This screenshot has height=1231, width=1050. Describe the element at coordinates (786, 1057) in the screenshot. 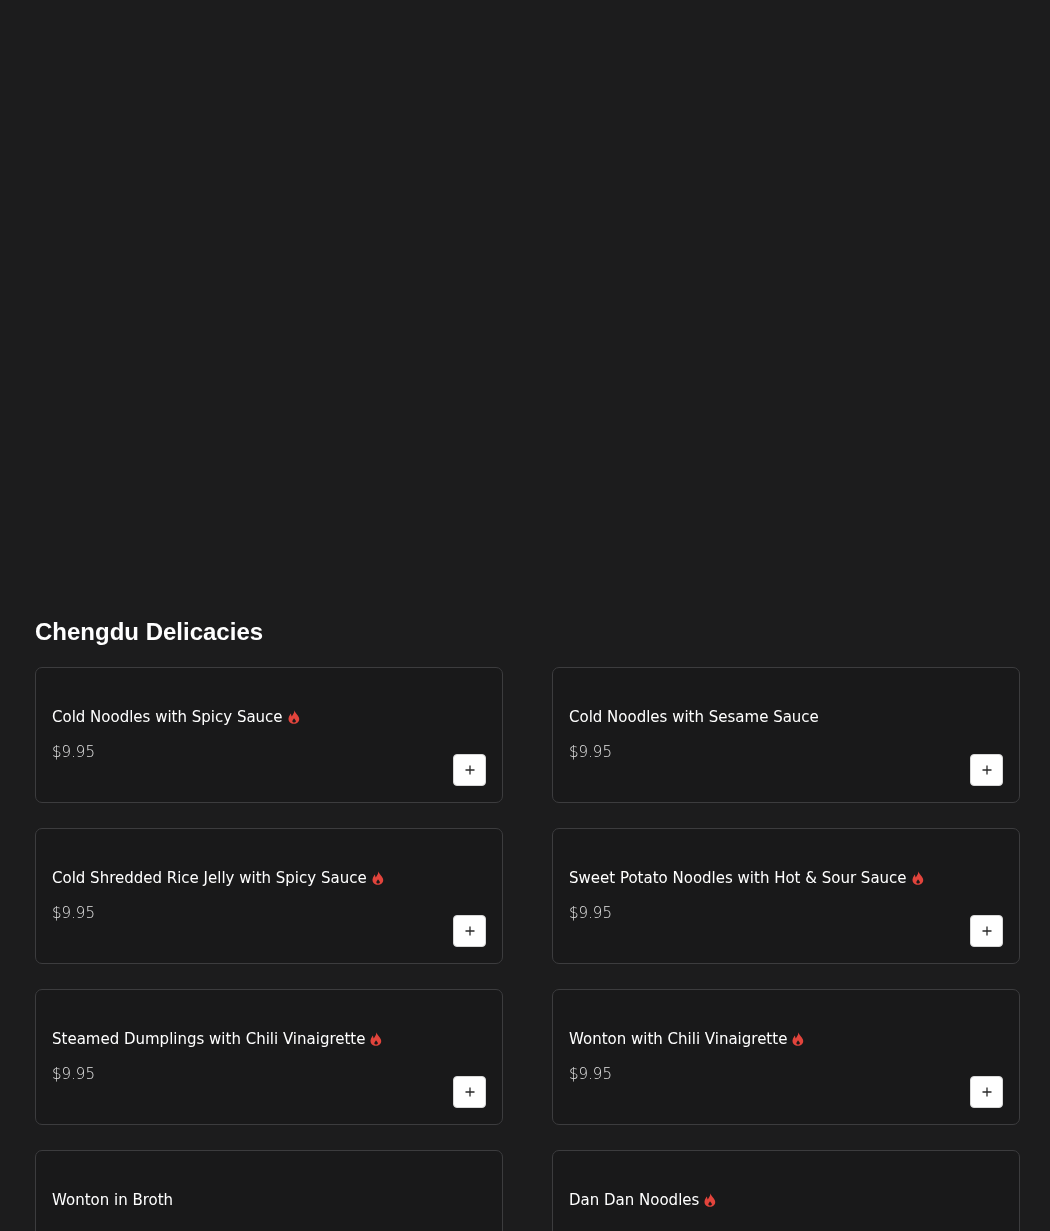

I see `menu-item-card: Wonton with Chili Vinaigrette $9.95` at that location.